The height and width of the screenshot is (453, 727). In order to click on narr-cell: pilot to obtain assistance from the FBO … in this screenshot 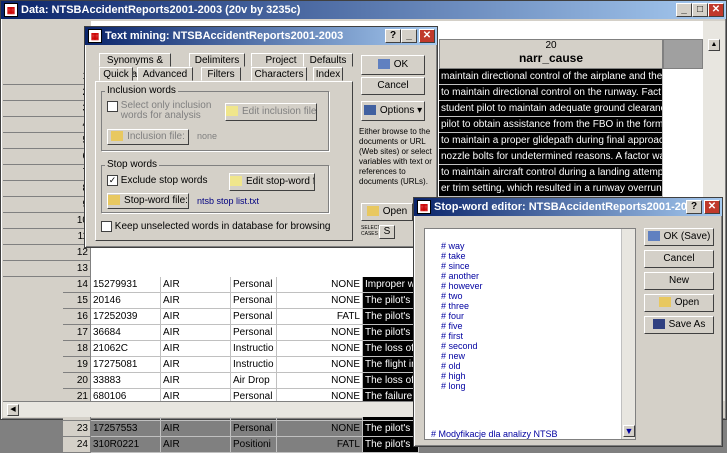, I will do `click(551, 125)`.